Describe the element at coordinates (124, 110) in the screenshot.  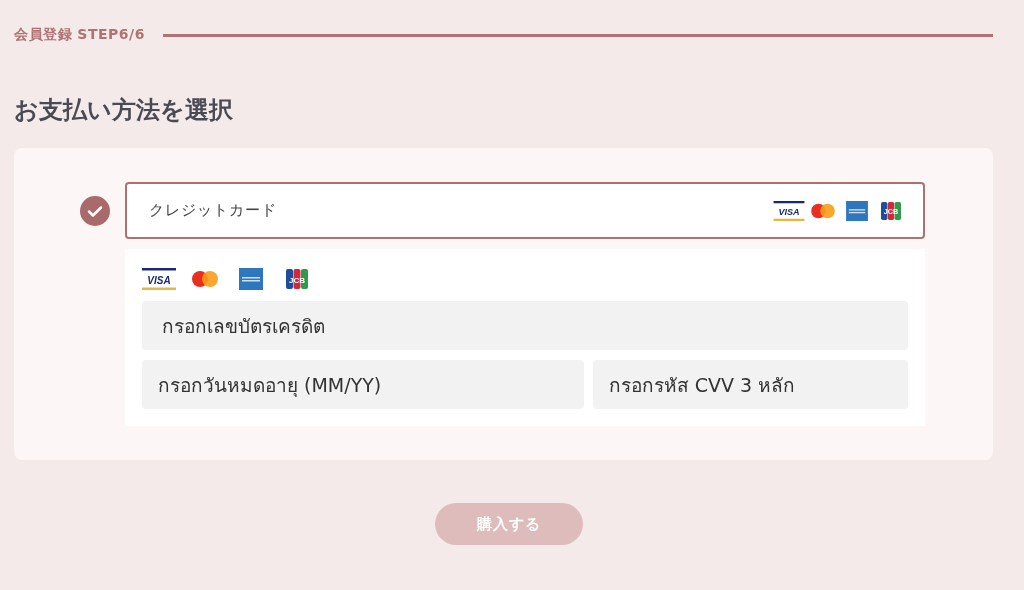
I see `page-title: お支払い方法を選択` at that location.